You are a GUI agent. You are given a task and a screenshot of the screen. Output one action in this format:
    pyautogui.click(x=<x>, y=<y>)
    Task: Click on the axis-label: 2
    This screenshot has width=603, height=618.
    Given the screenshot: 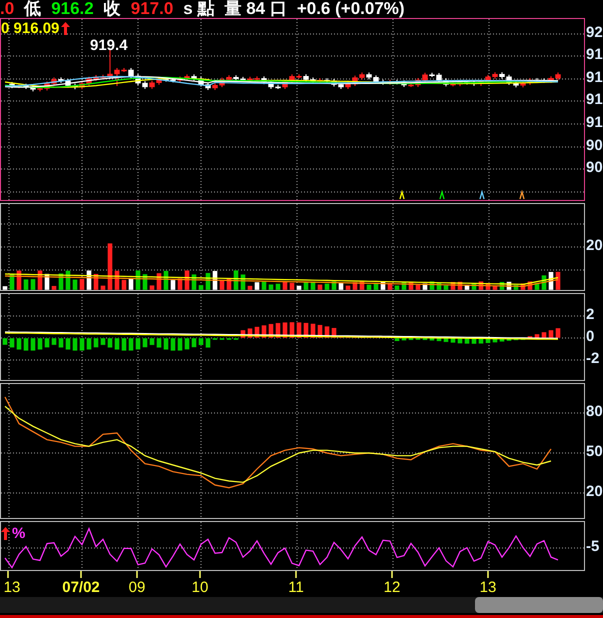 What is the action you would take?
    pyautogui.click(x=590, y=314)
    